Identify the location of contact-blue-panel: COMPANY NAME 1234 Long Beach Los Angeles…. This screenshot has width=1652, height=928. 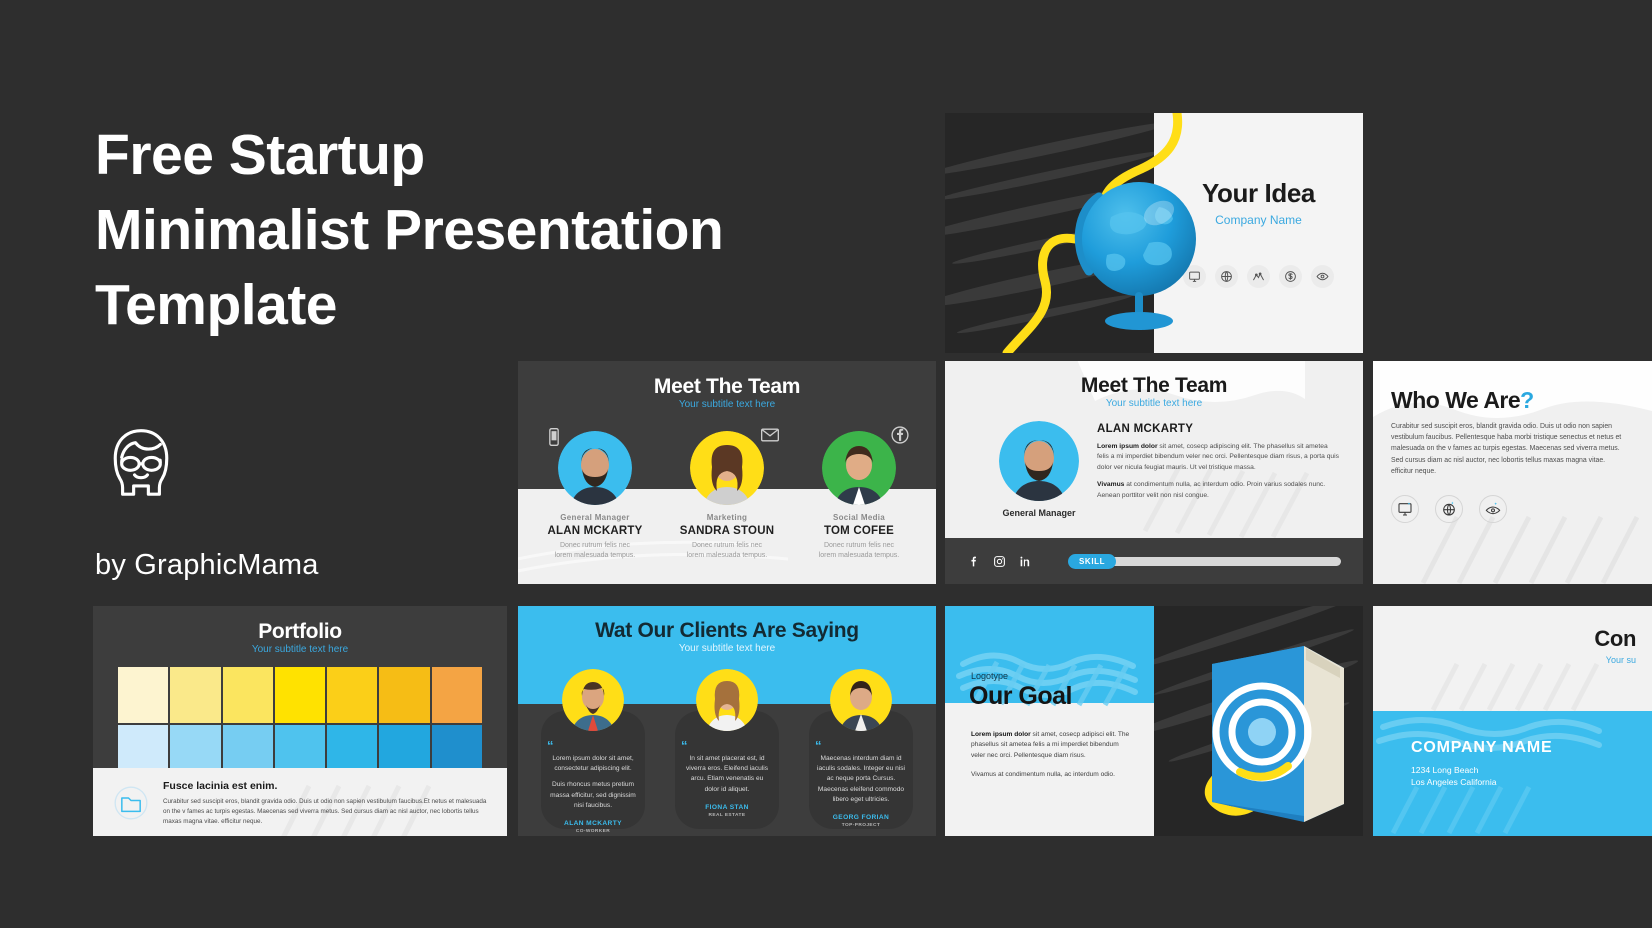
(1512, 773).